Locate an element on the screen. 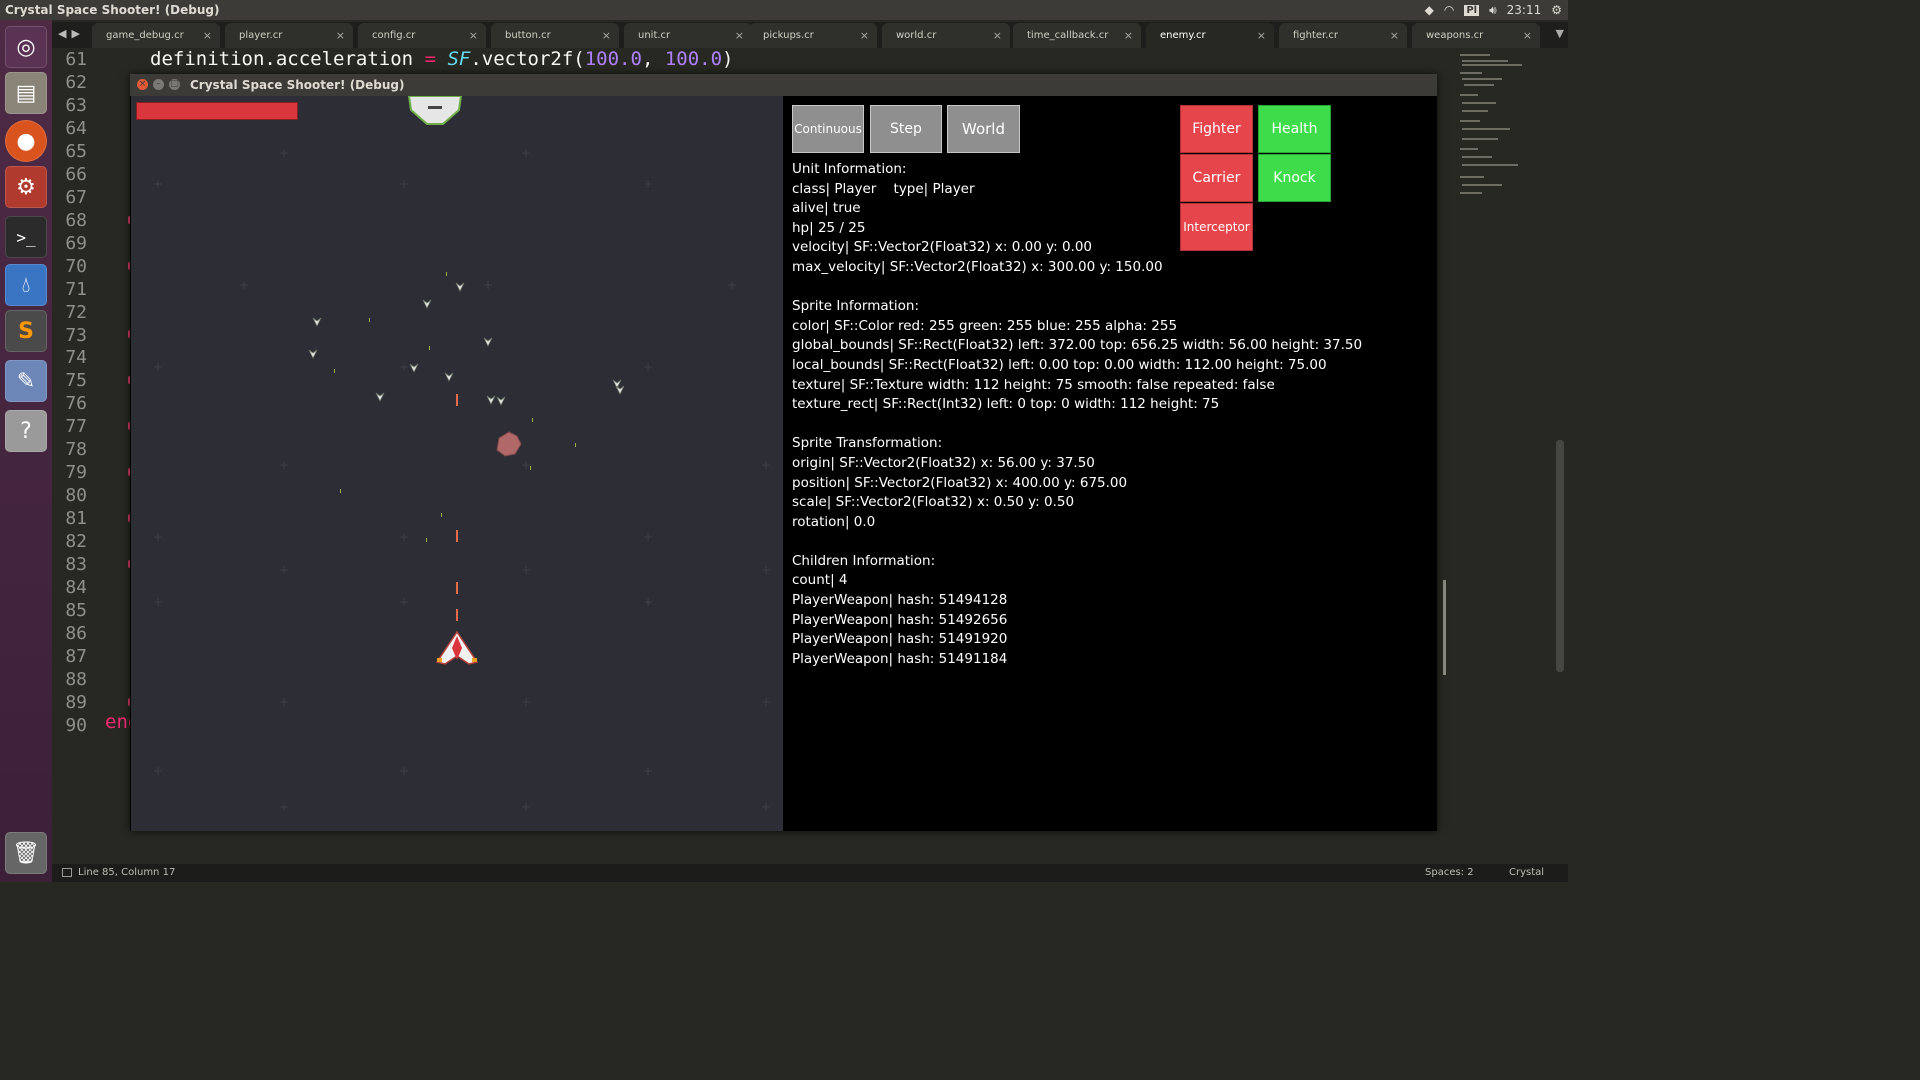 This screenshot has width=1920, height=1080. tab-fighter: fighter.cr × is located at coordinates (1343, 35).